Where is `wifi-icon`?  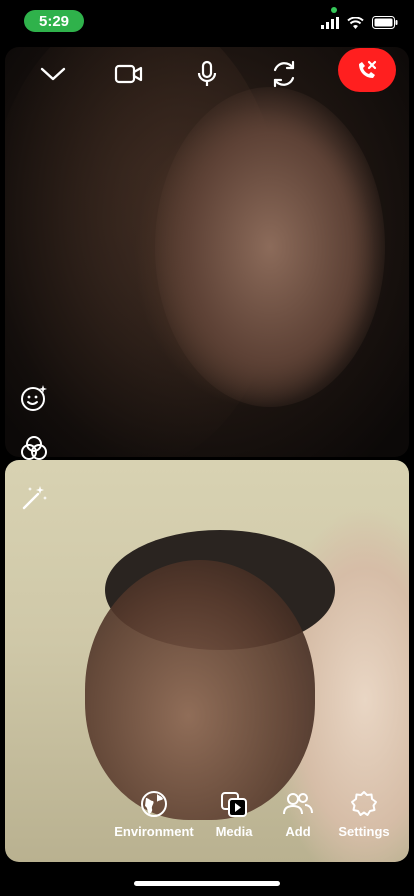 wifi-icon is located at coordinates (355, 22).